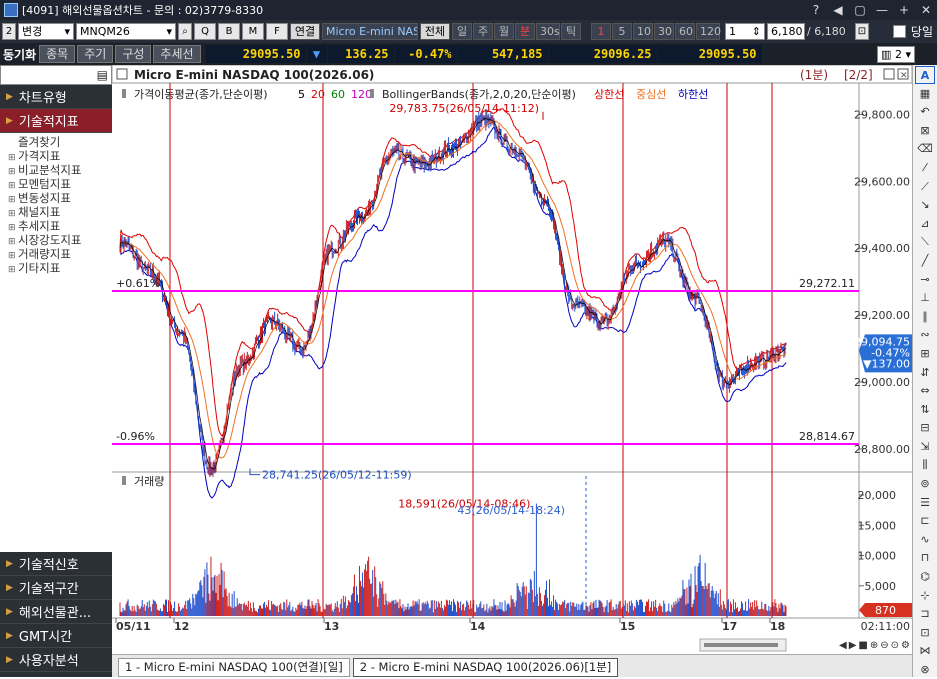 Image resolution: width=937 pixels, height=679 pixels. What do you see at coordinates (925, 168) in the screenshot?
I see `draw-tool-5-icon: ⁄` at bounding box center [925, 168].